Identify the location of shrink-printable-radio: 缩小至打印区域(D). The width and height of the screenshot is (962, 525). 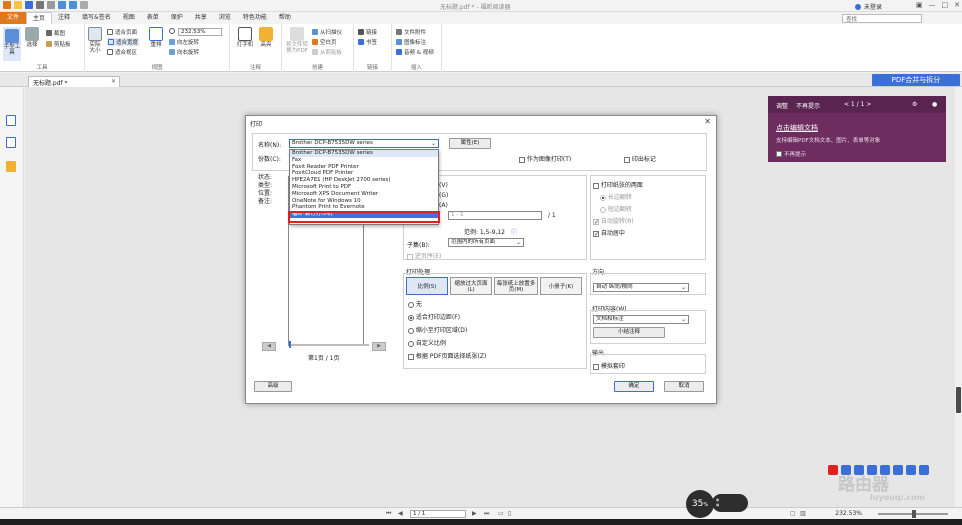
(437, 329).